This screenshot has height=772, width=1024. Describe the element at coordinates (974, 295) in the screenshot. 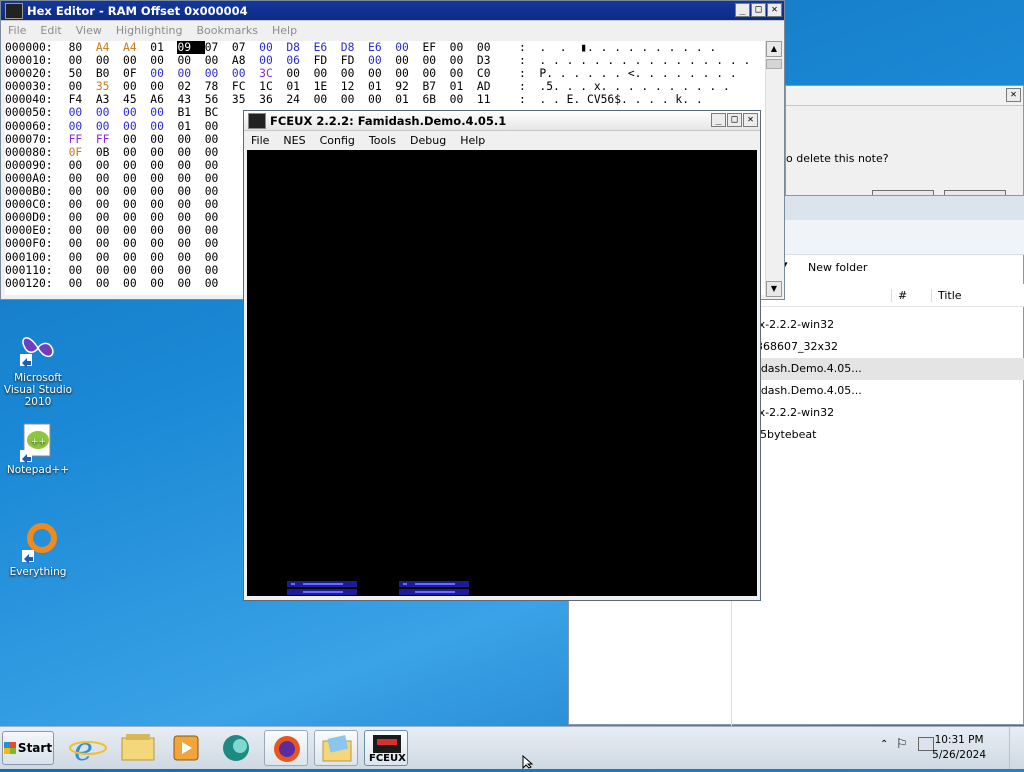

I see `column-header-title: Title` at that location.